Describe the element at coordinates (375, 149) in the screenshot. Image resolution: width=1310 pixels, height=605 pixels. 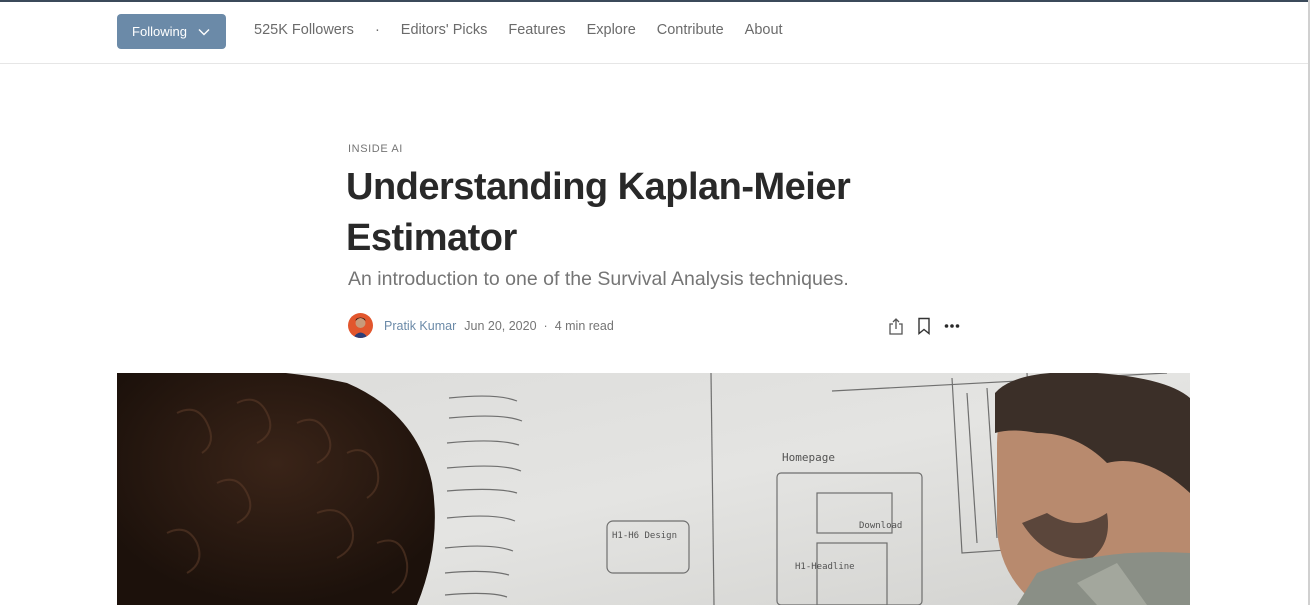
I see `article-kicker: INSIDE AI` at that location.